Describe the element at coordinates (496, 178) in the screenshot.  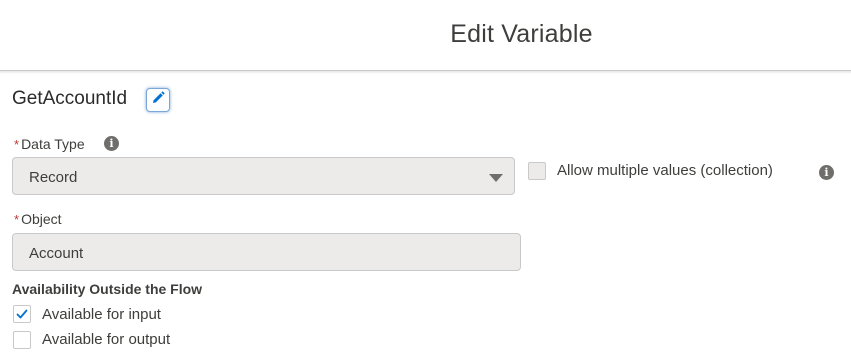
I see `chevron-down-icon` at that location.